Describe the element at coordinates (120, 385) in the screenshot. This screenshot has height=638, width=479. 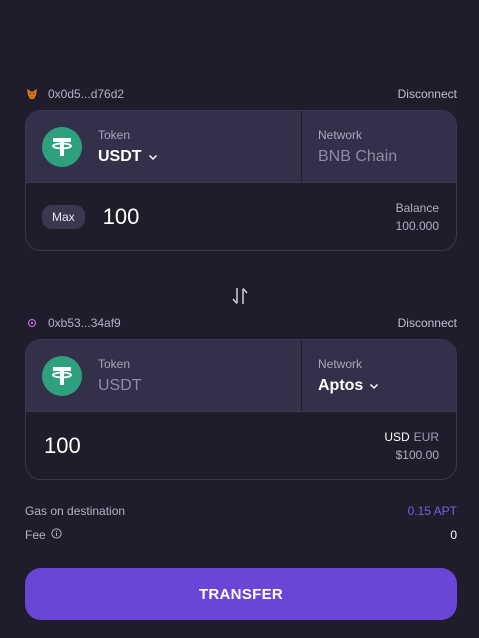
I see `destination-token-value: USDT` at that location.